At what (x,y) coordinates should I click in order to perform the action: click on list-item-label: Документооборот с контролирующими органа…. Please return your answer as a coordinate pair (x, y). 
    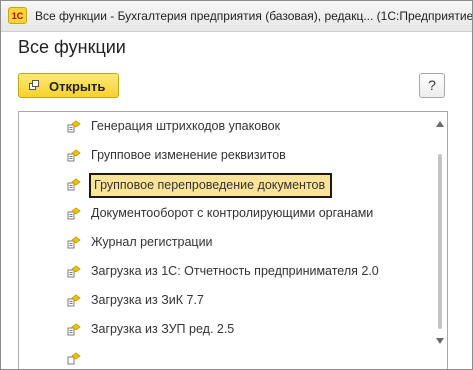
    Looking at the image, I should click on (232, 213).